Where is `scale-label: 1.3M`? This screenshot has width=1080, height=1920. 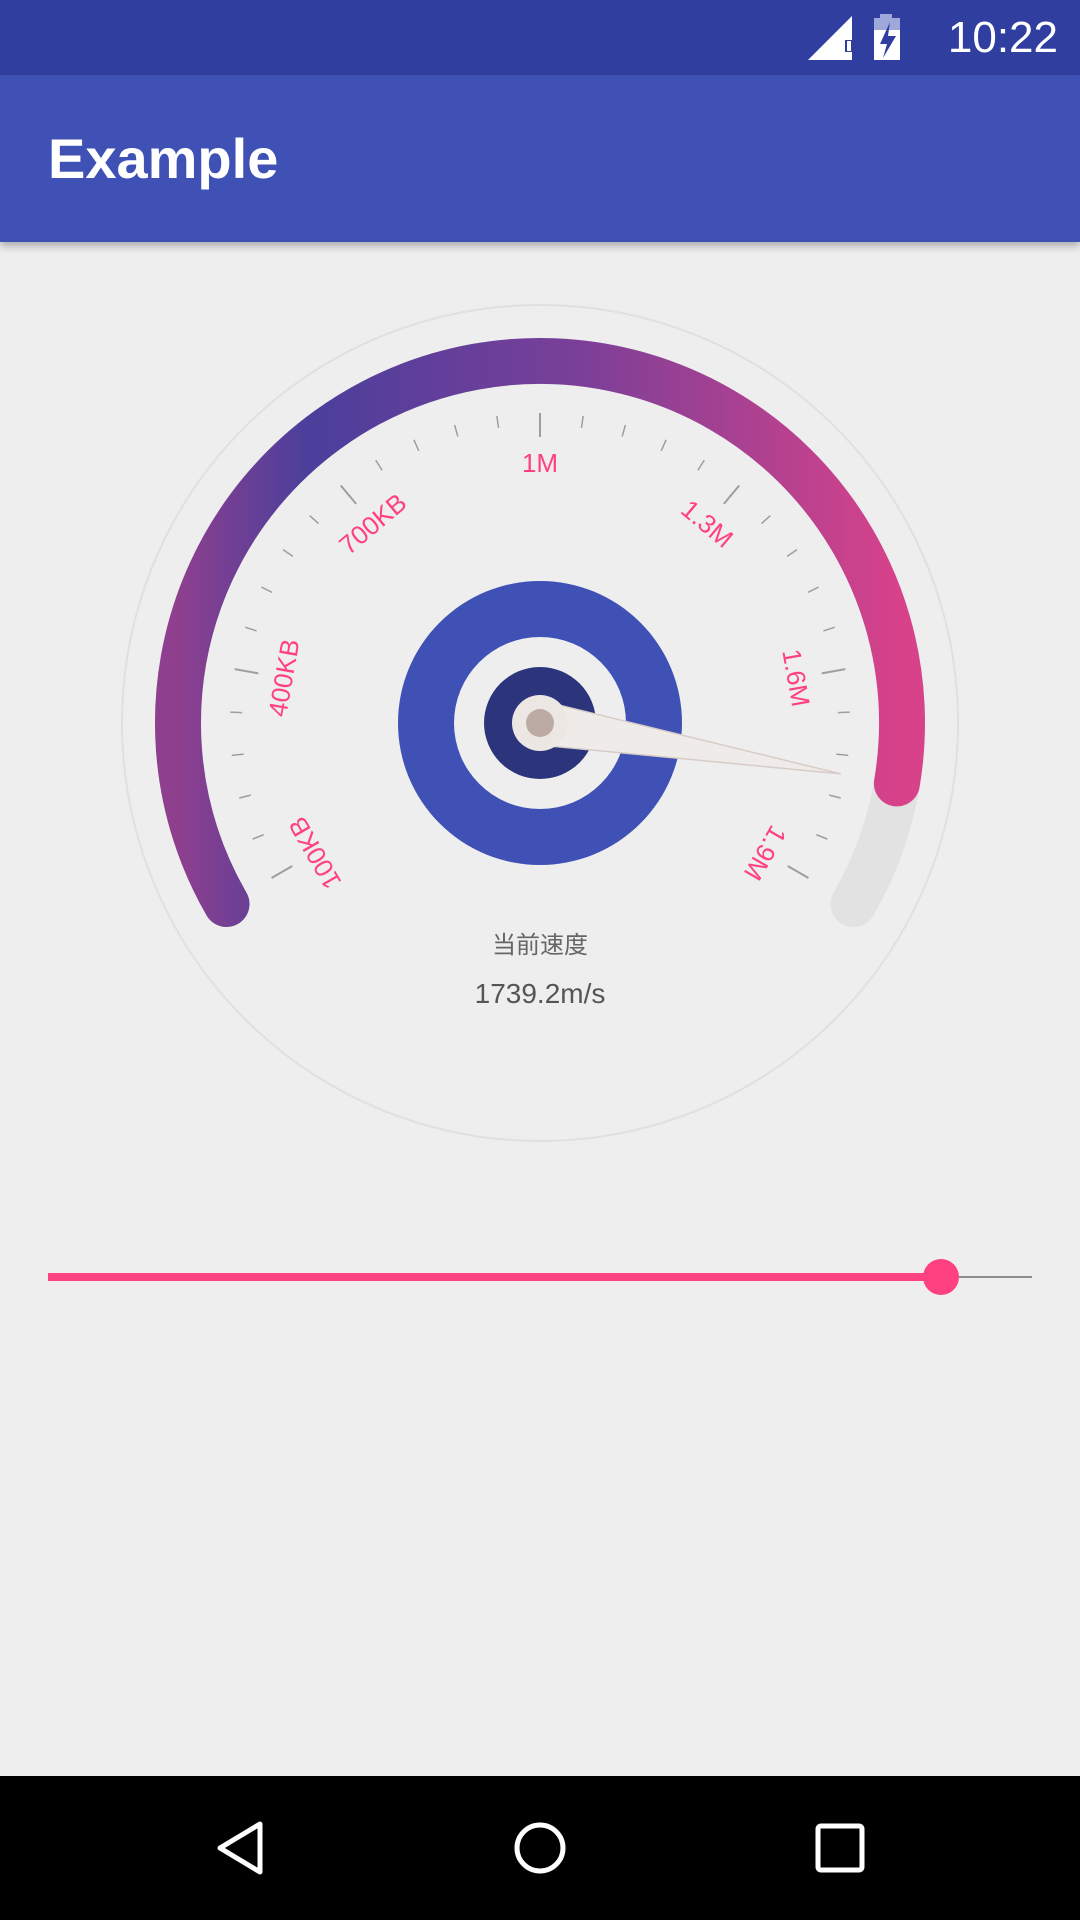 scale-label: 1.3M is located at coordinates (707, 524).